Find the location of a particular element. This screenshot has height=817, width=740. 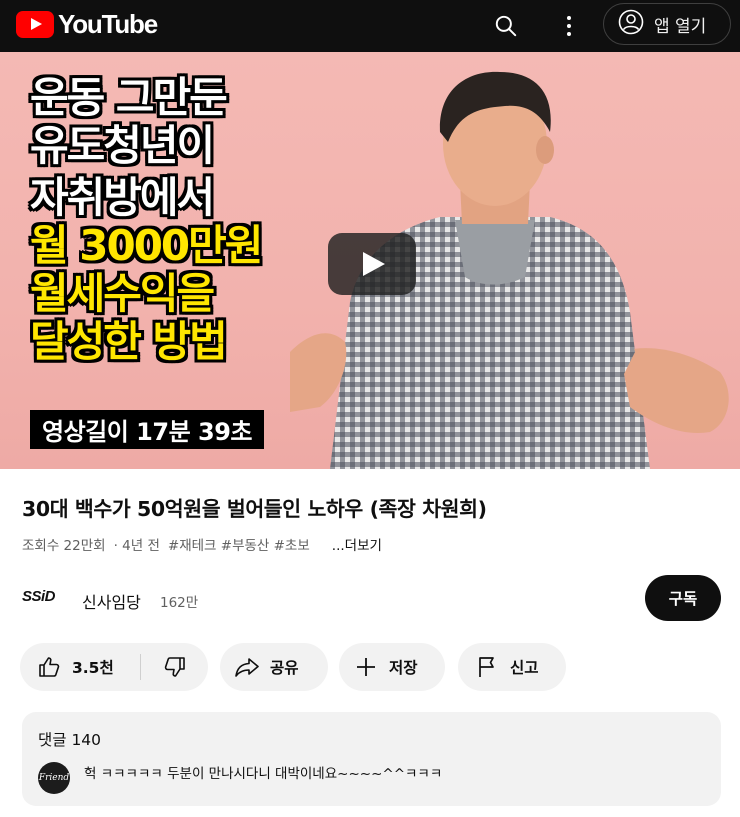

play-button is located at coordinates (372, 264).